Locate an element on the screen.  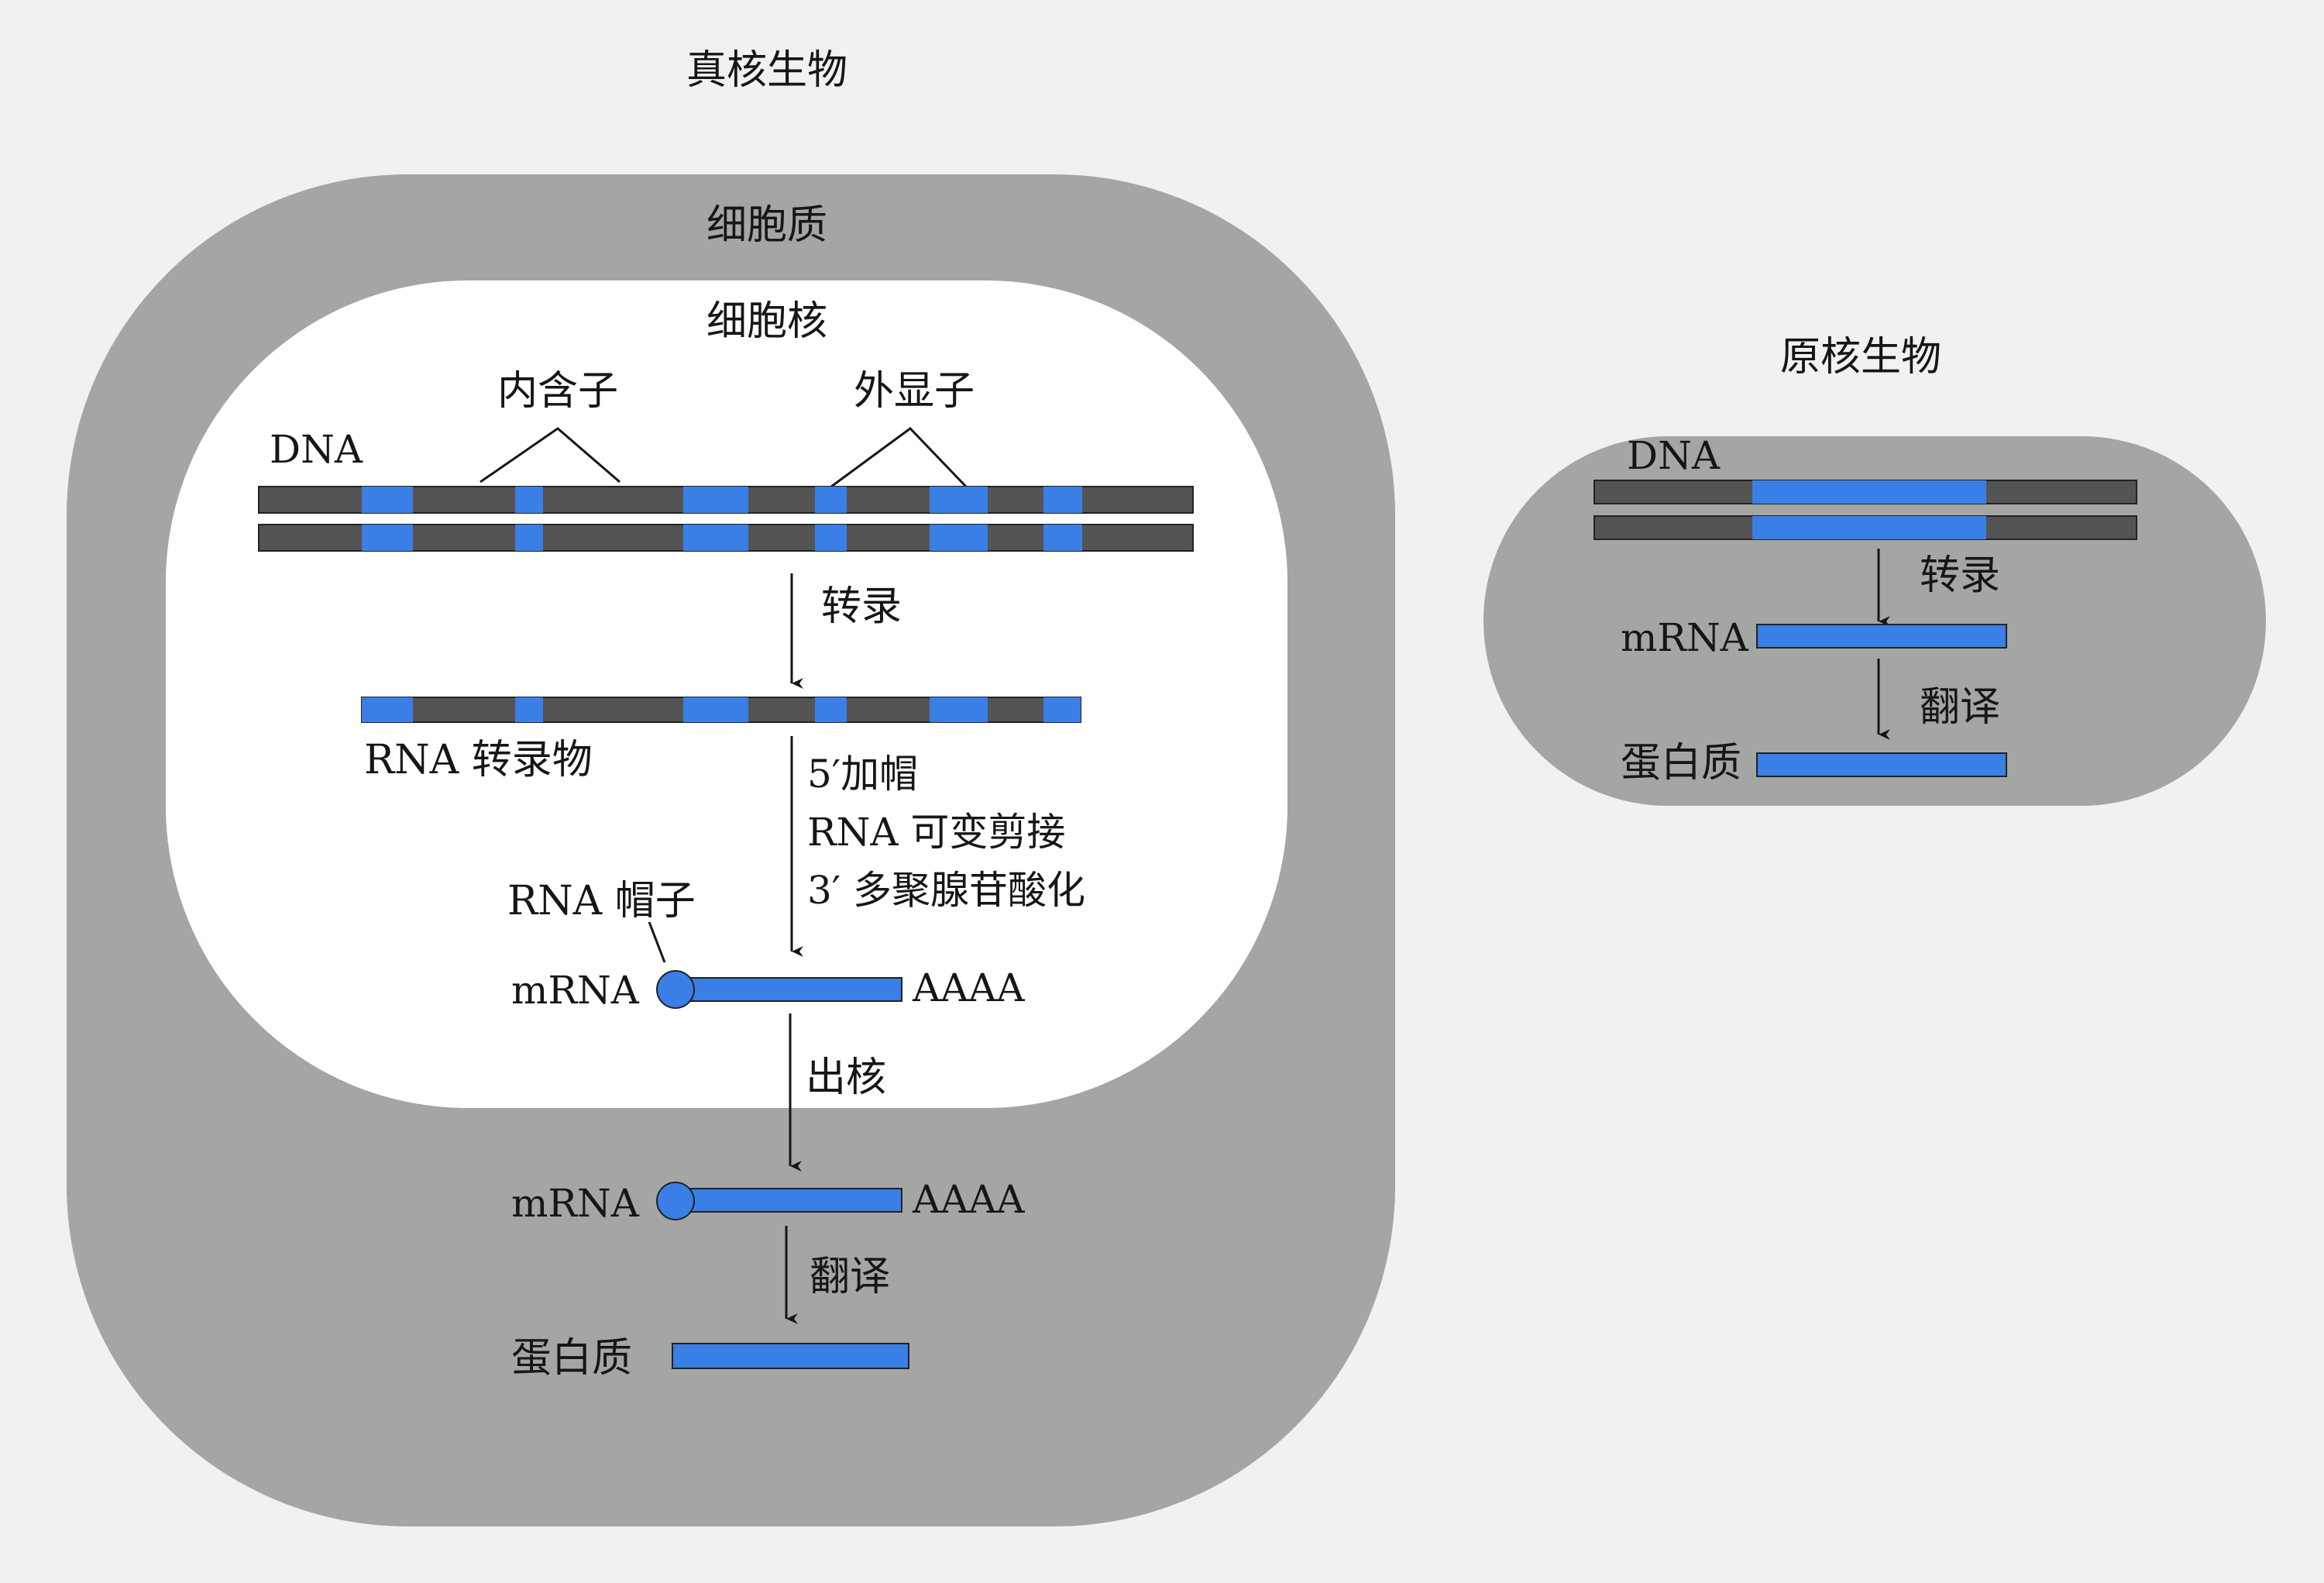
prokaryote-dna-top-strand is located at coordinates (1865, 492).